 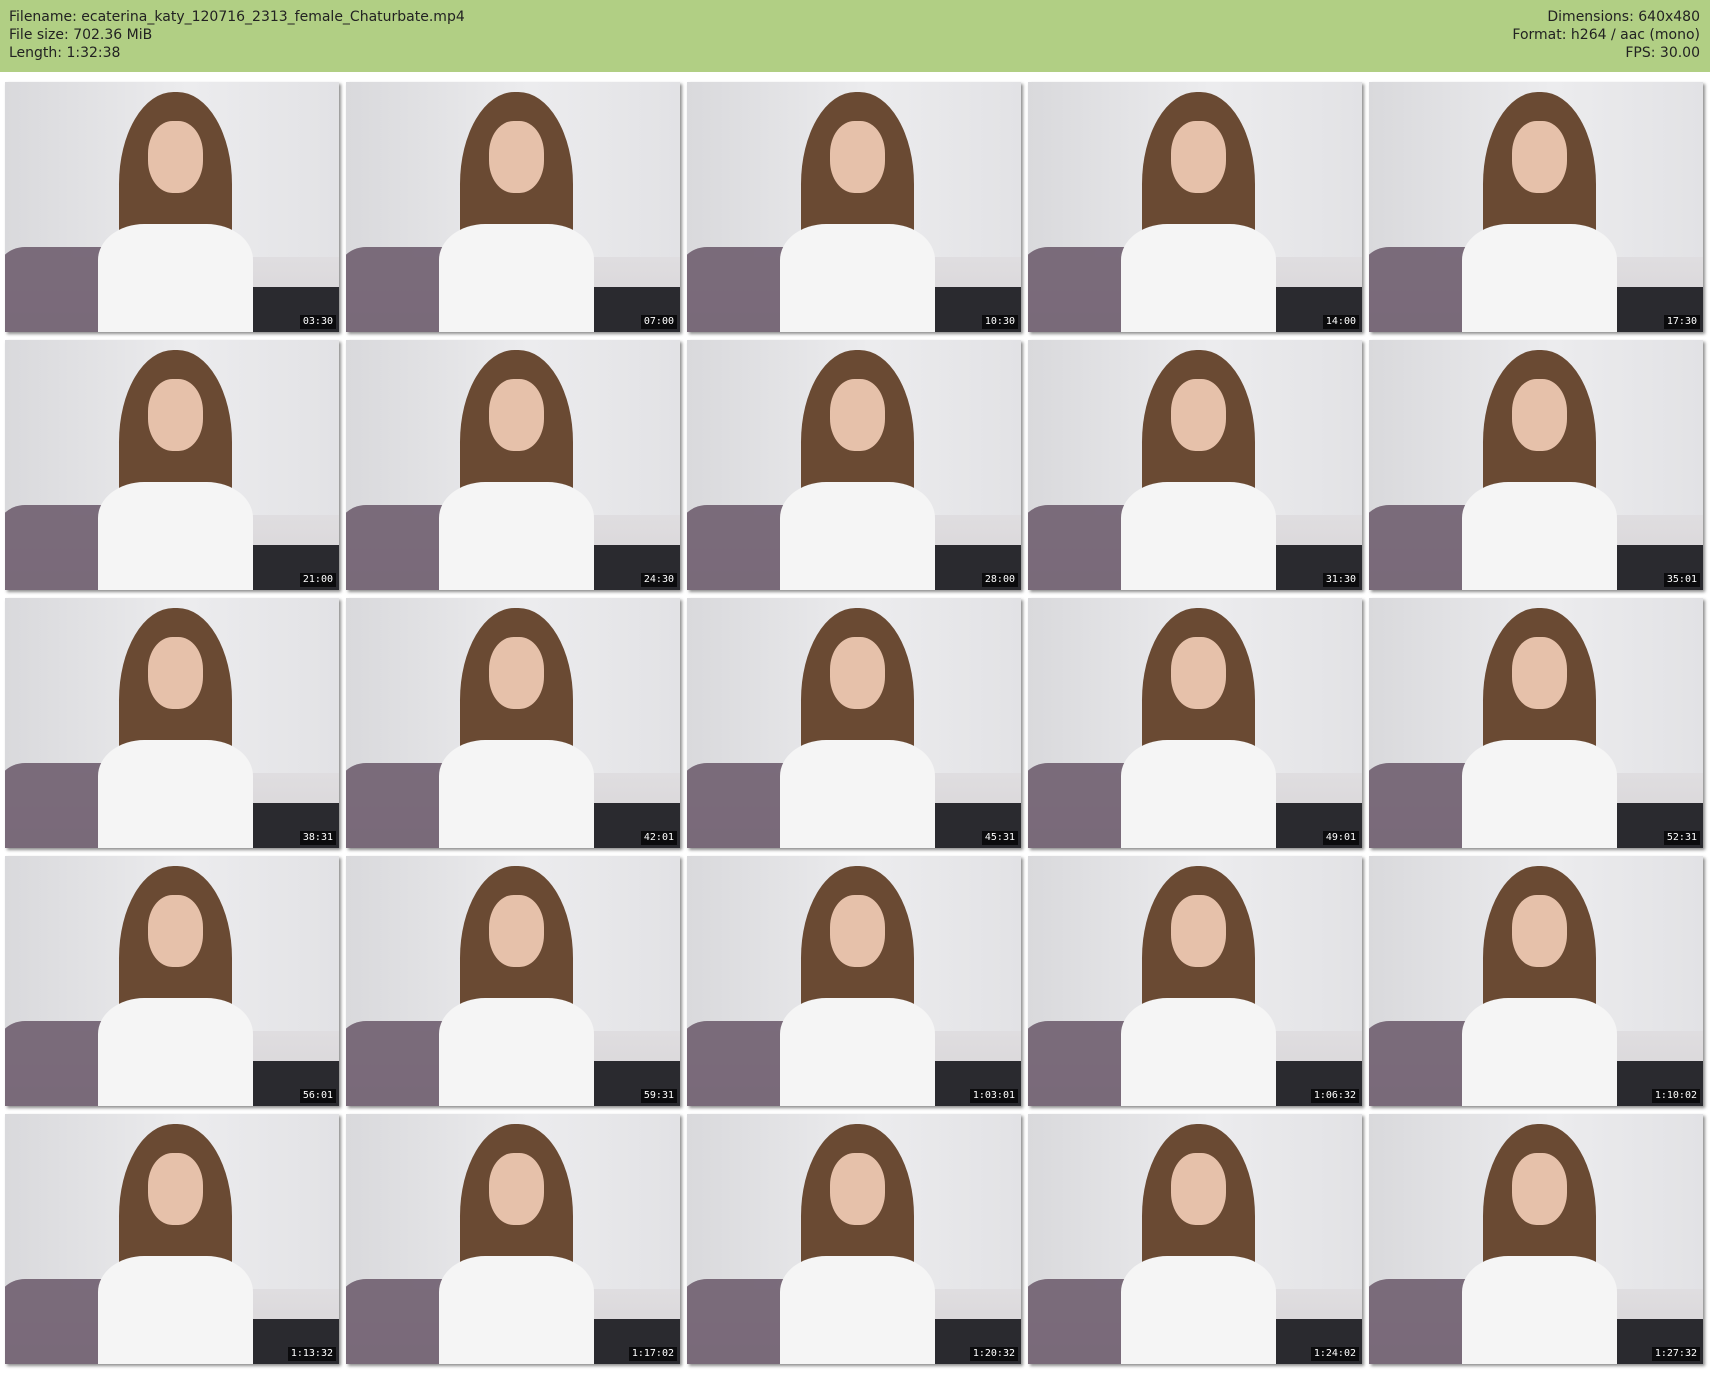 I want to click on timestamp-label: 49:01, so click(x=1340, y=838).